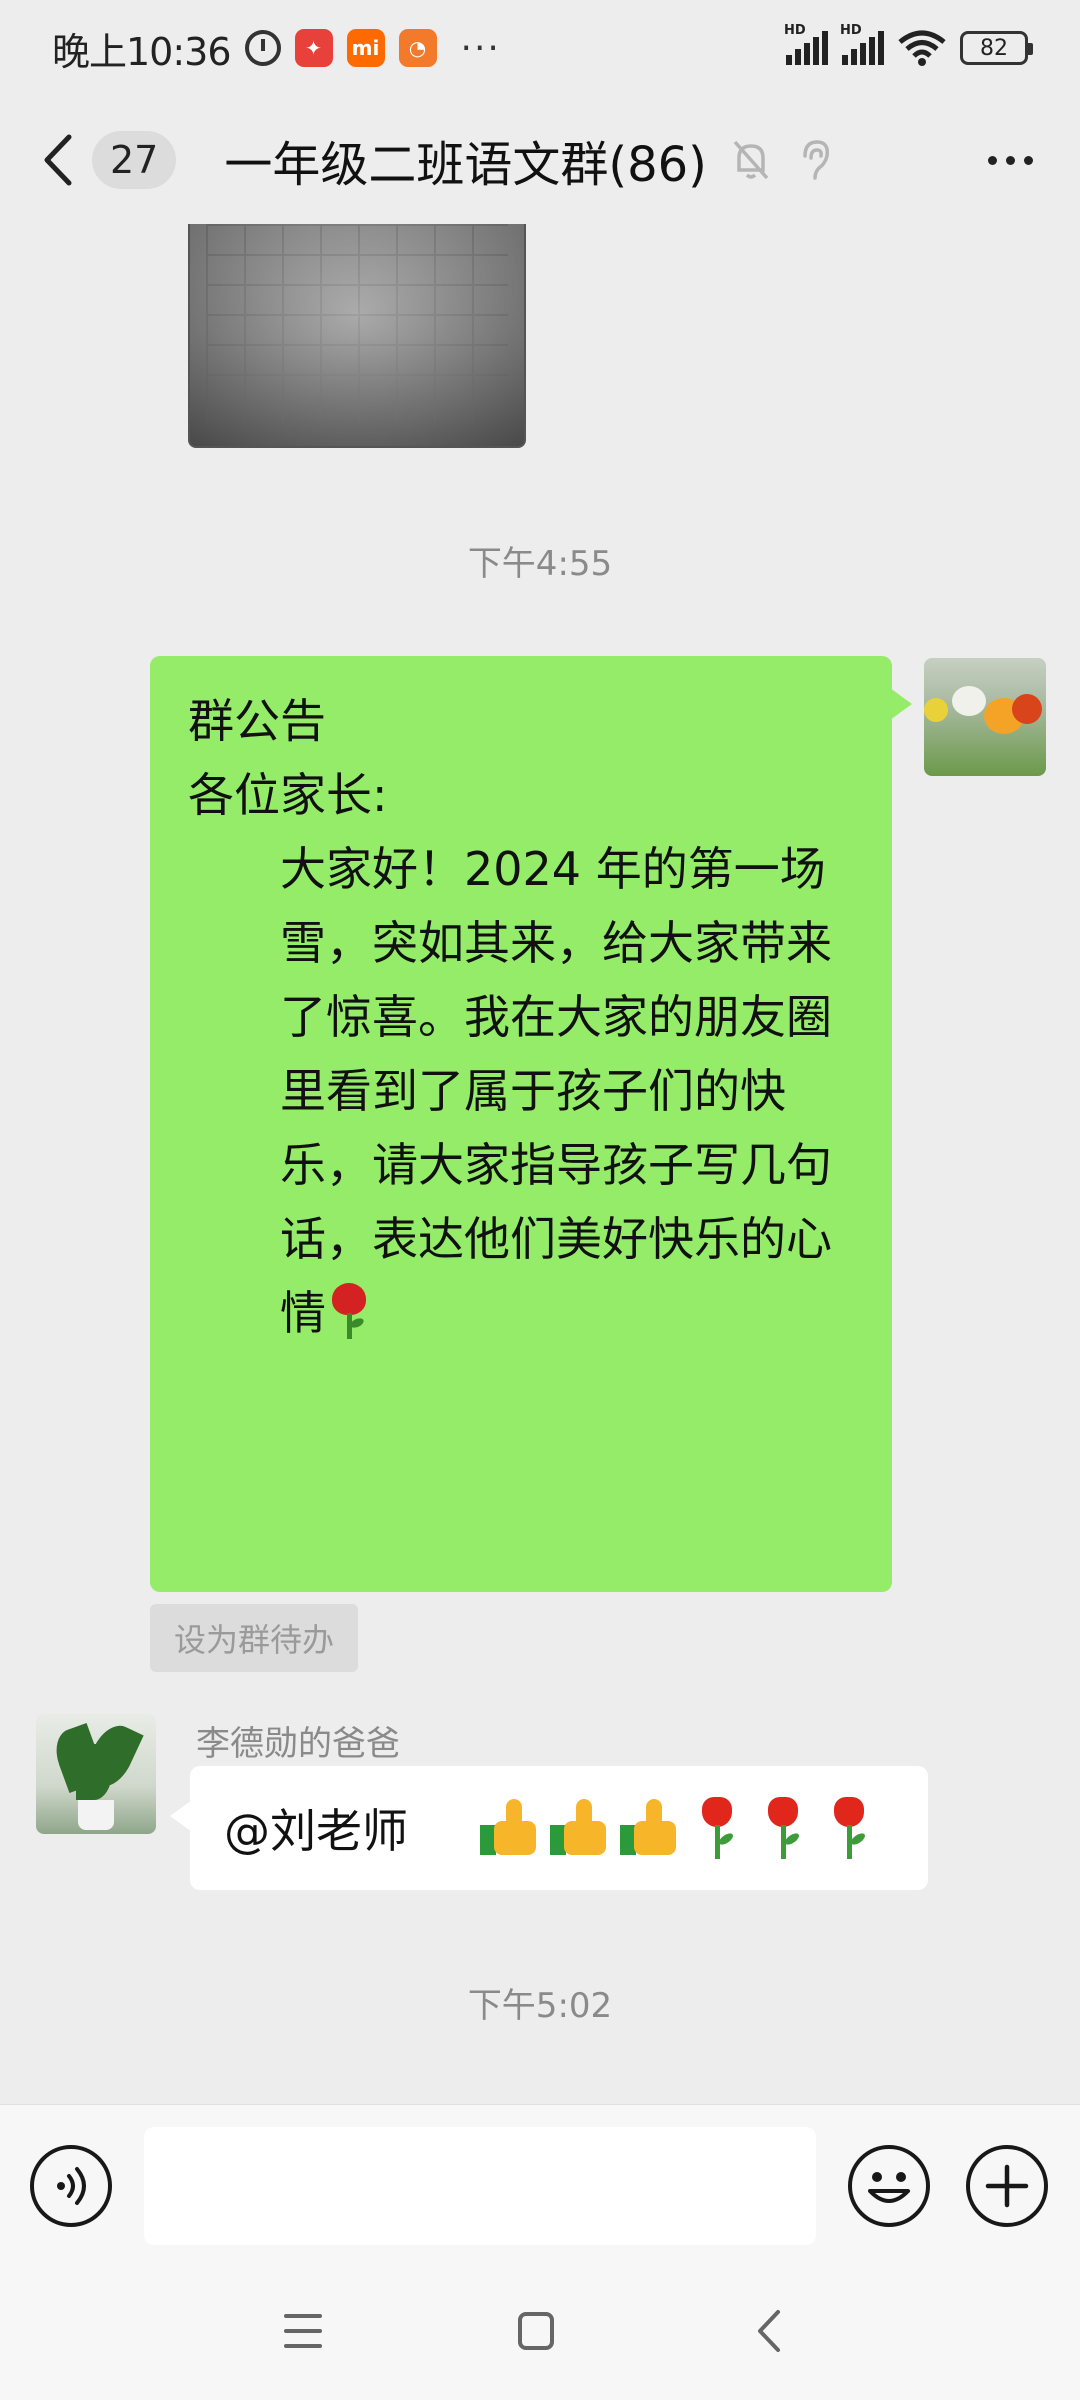  Describe the element at coordinates (540, 2006) in the screenshot. I see `timestamp: 下午5:02` at that location.